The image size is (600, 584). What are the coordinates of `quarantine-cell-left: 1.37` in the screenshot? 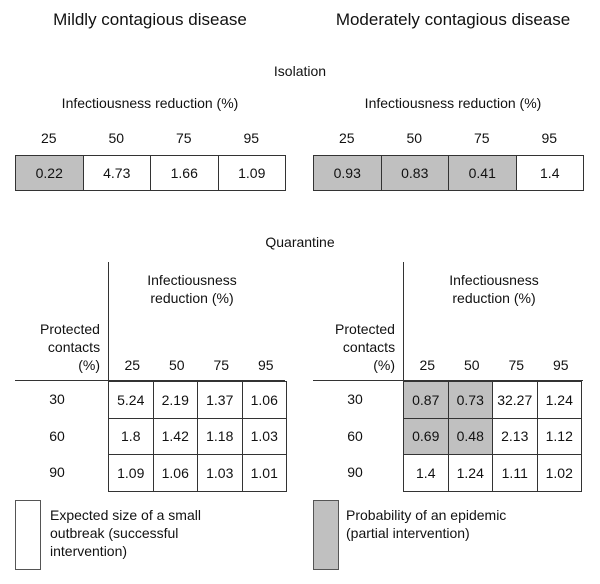 It's located at (220, 400).